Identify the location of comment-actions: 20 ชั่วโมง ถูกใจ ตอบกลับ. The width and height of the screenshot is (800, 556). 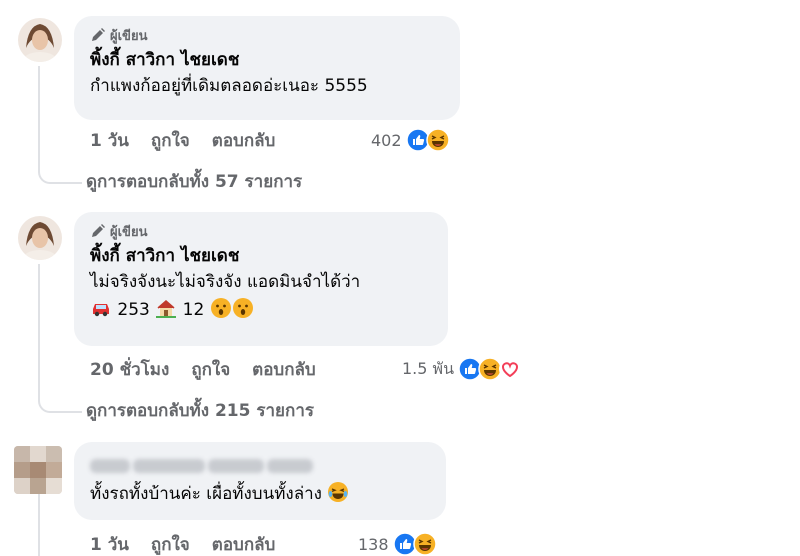
(214, 369).